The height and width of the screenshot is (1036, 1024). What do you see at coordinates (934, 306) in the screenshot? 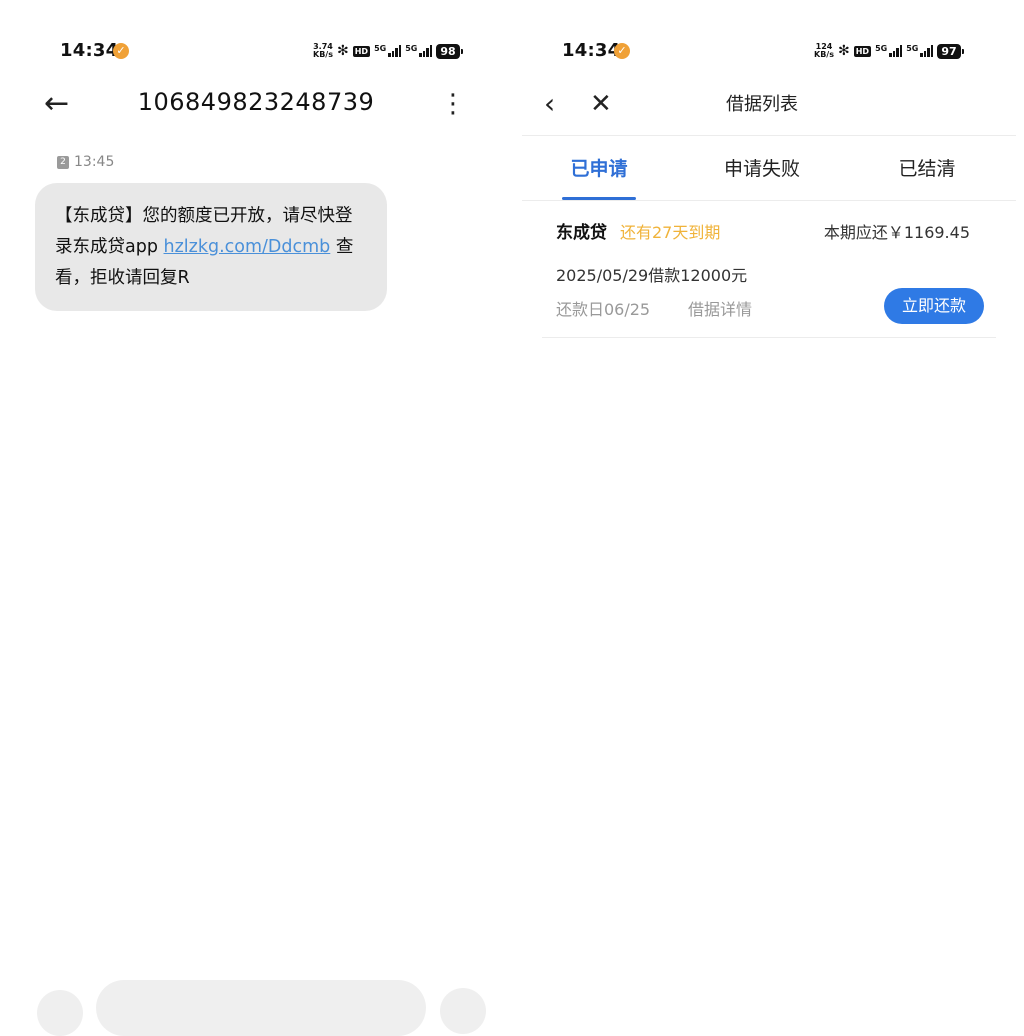
I see `repay-now-button: 立即还款` at bounding box center [934, 306].